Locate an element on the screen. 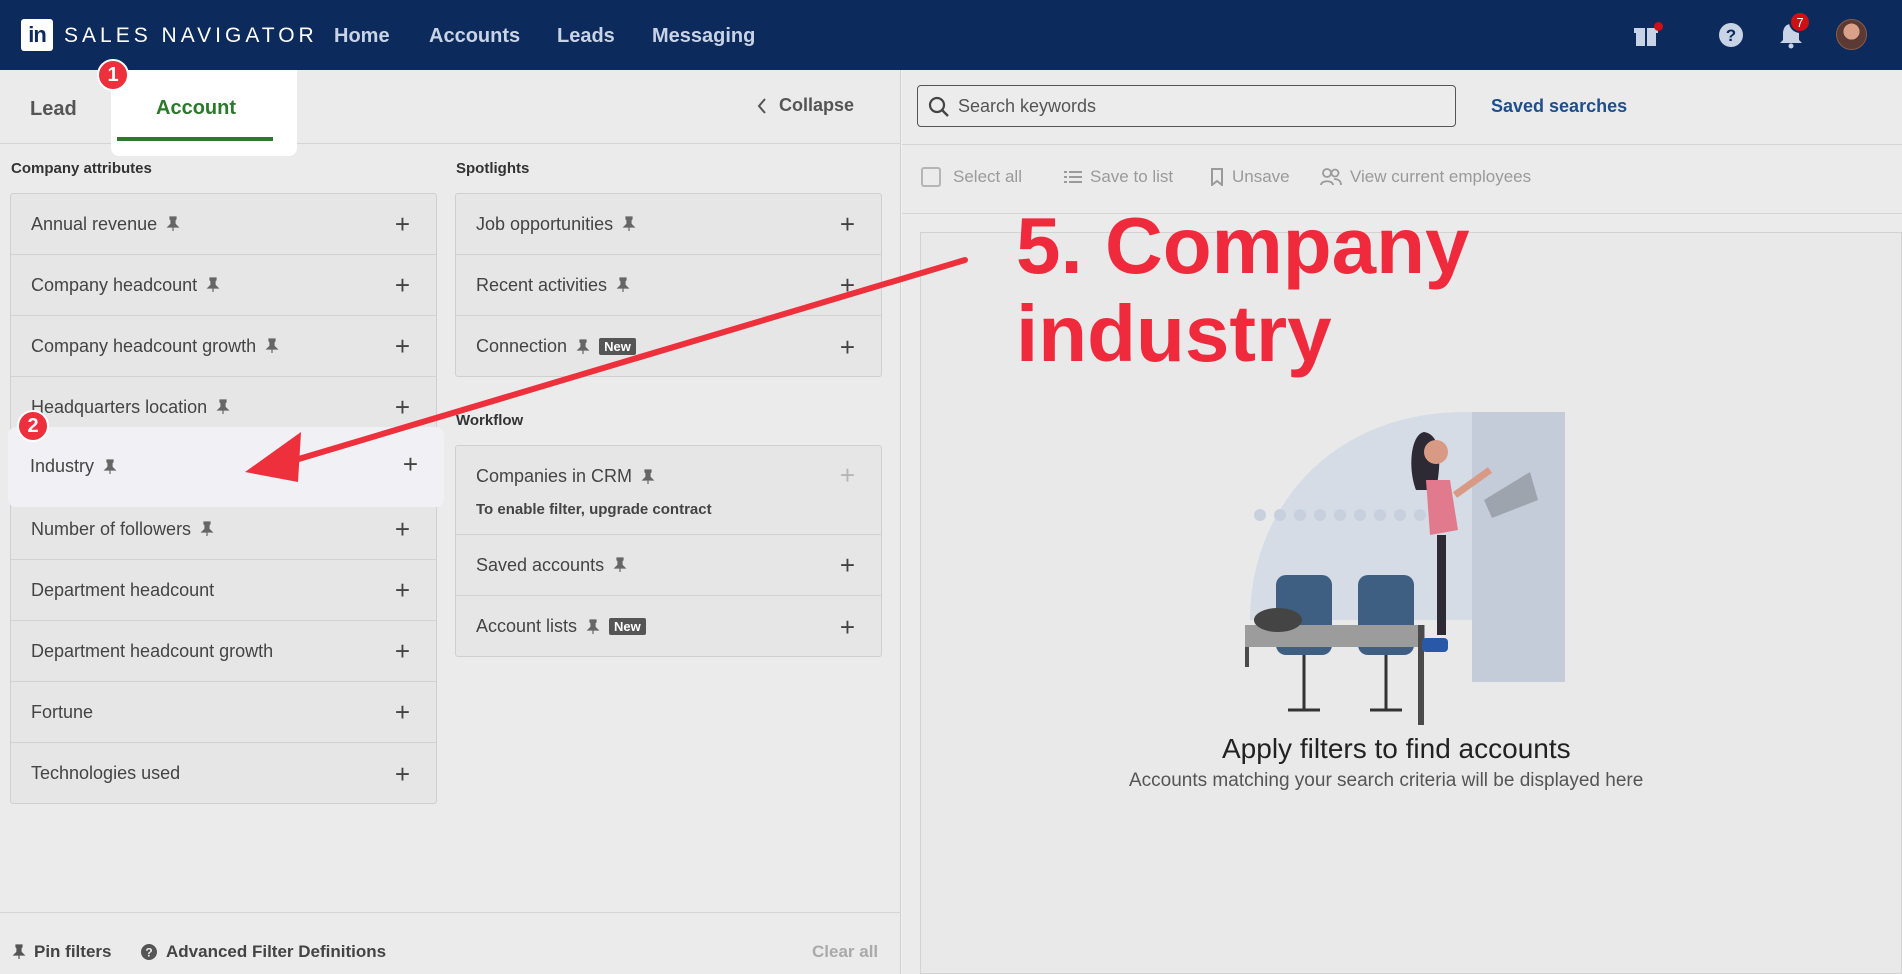 This screenshot has height=974, width=1902. avatar is located at coordinates (1851, 34).